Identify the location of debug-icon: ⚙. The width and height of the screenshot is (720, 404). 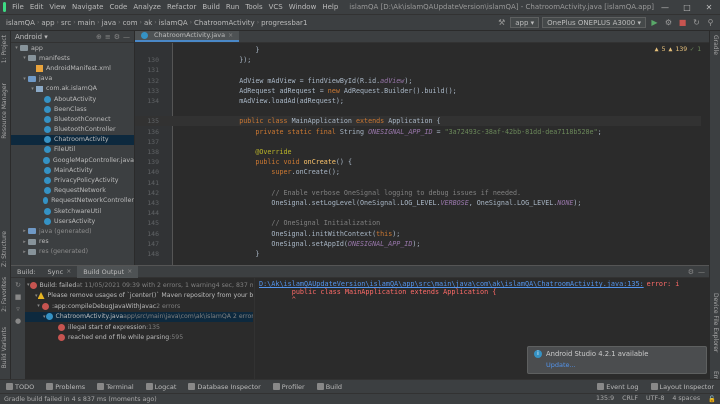
(668, 22).